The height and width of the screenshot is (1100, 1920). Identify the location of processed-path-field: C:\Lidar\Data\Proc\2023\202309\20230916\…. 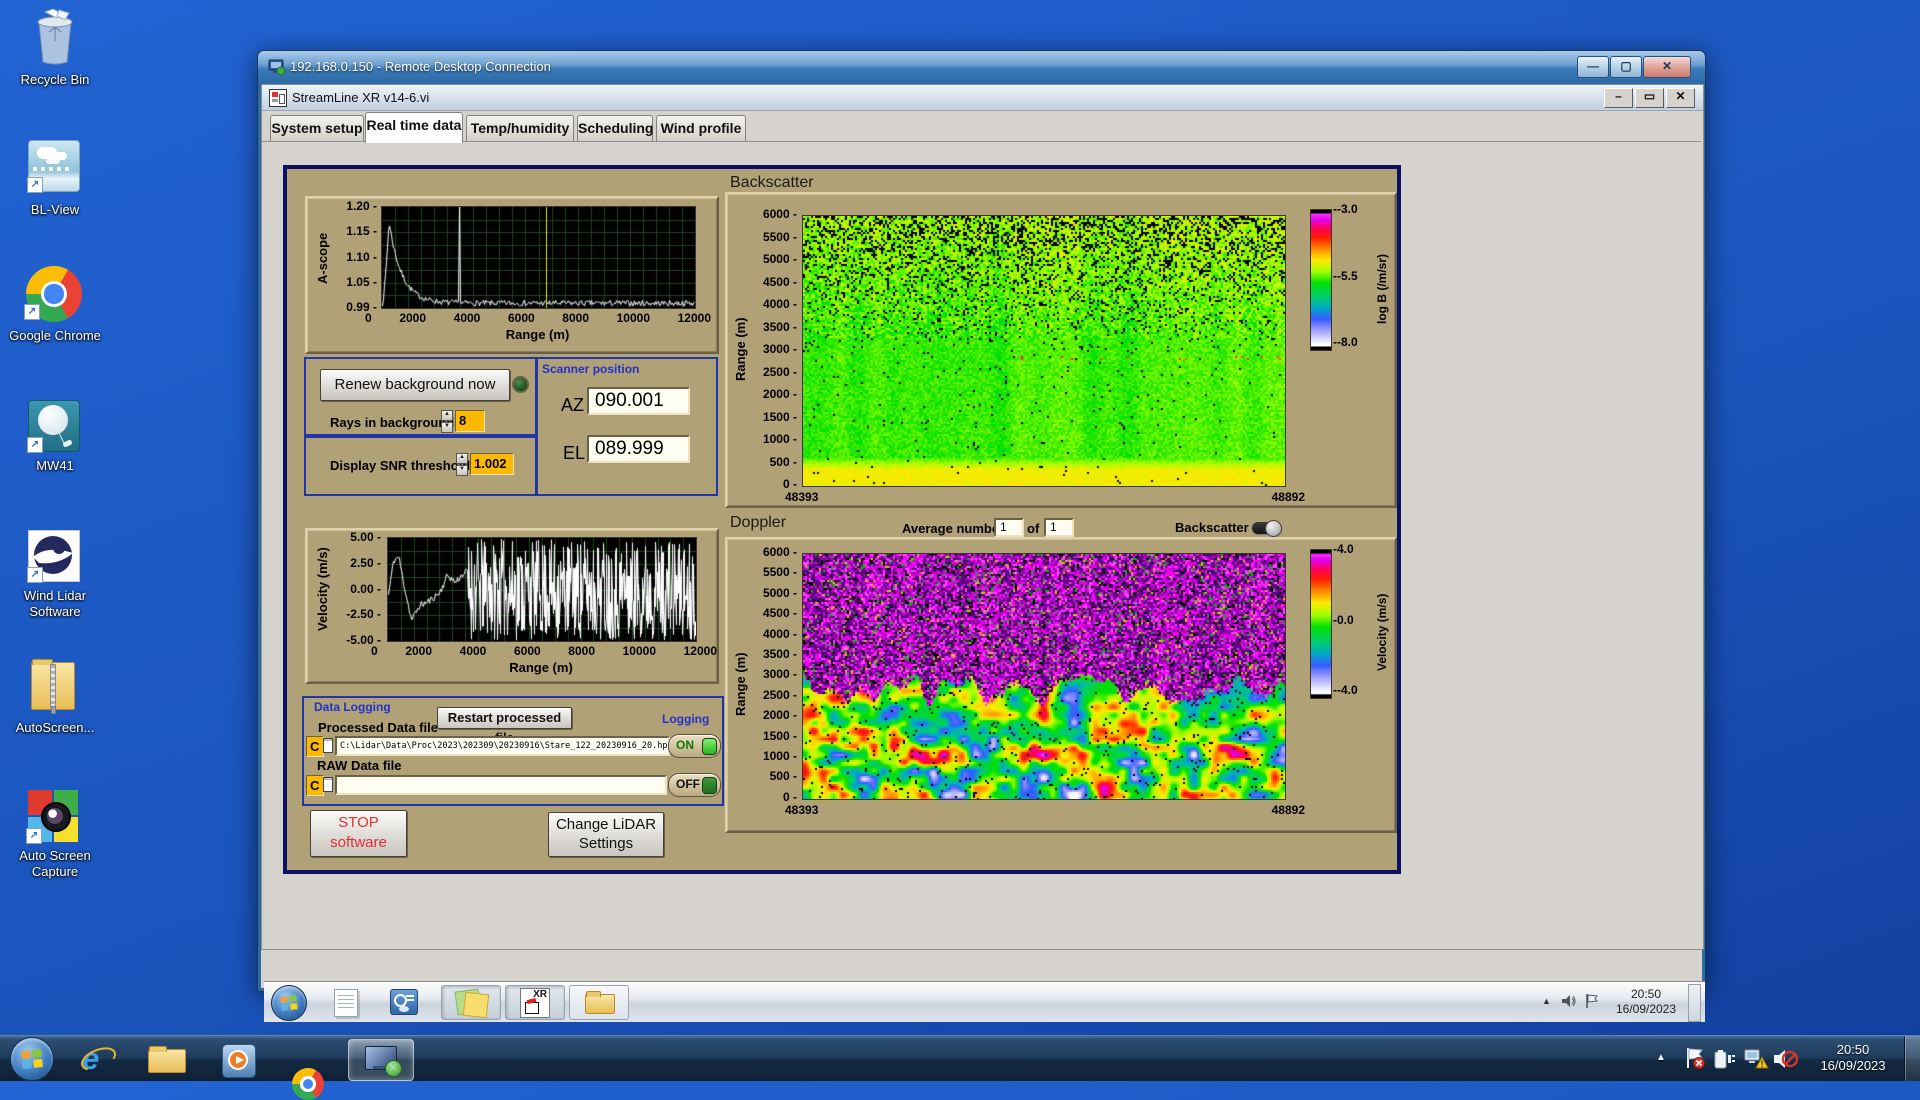
(502, 746).